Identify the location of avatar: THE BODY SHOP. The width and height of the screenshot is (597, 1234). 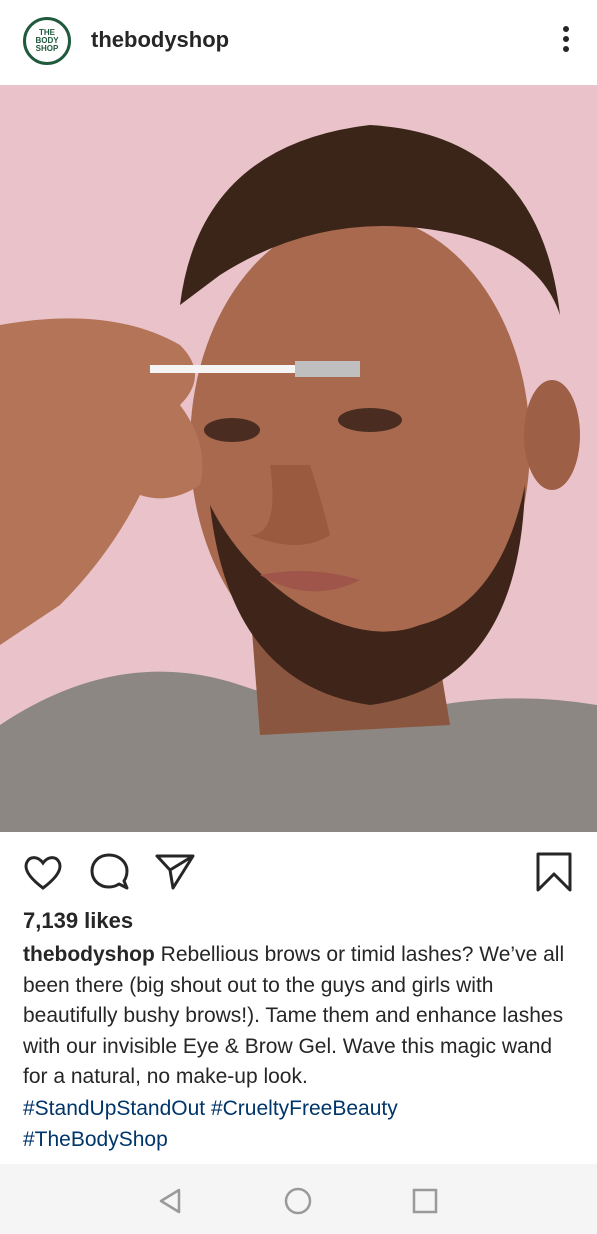
(47, 41).